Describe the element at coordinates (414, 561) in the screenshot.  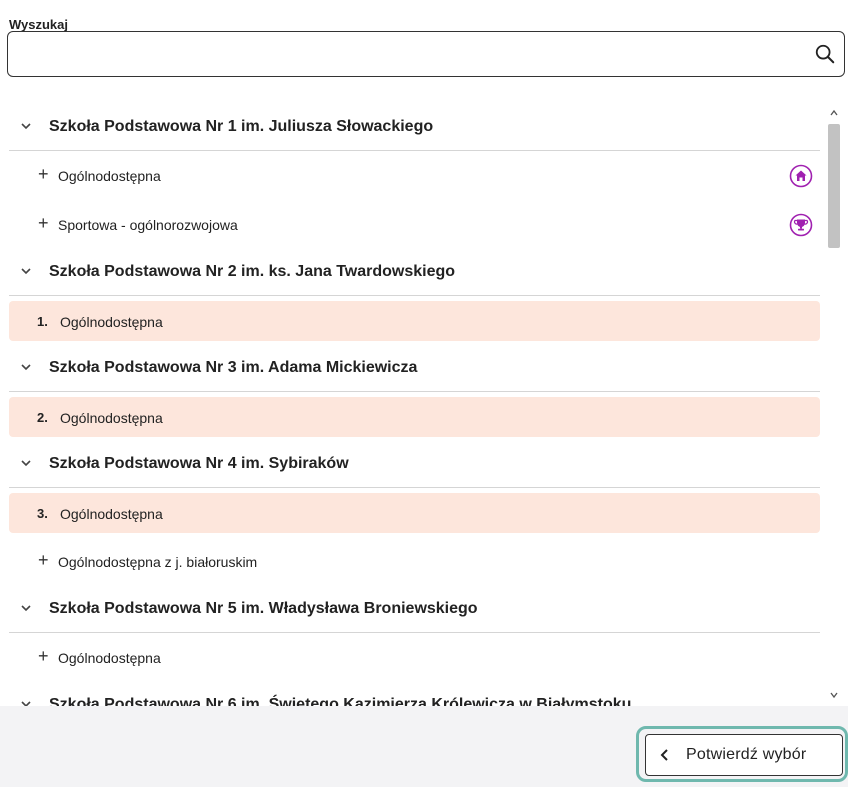
I see `class-item: + Ogólnodostępna z j. białoruskim` at that location.